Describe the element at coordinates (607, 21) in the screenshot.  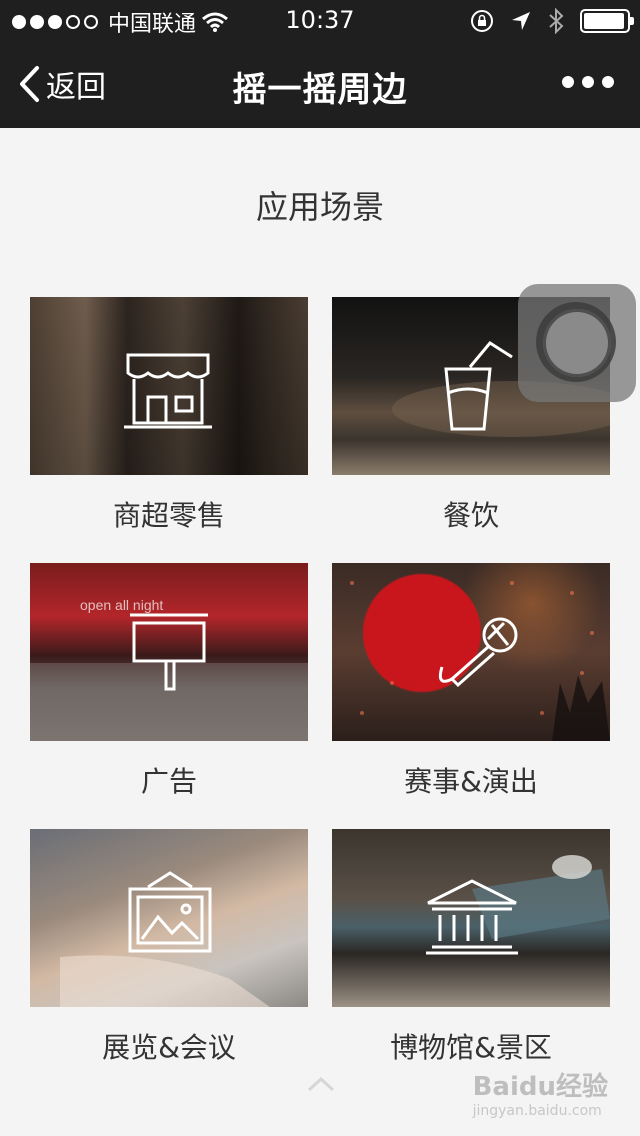
I see `battery-icon` at that location.